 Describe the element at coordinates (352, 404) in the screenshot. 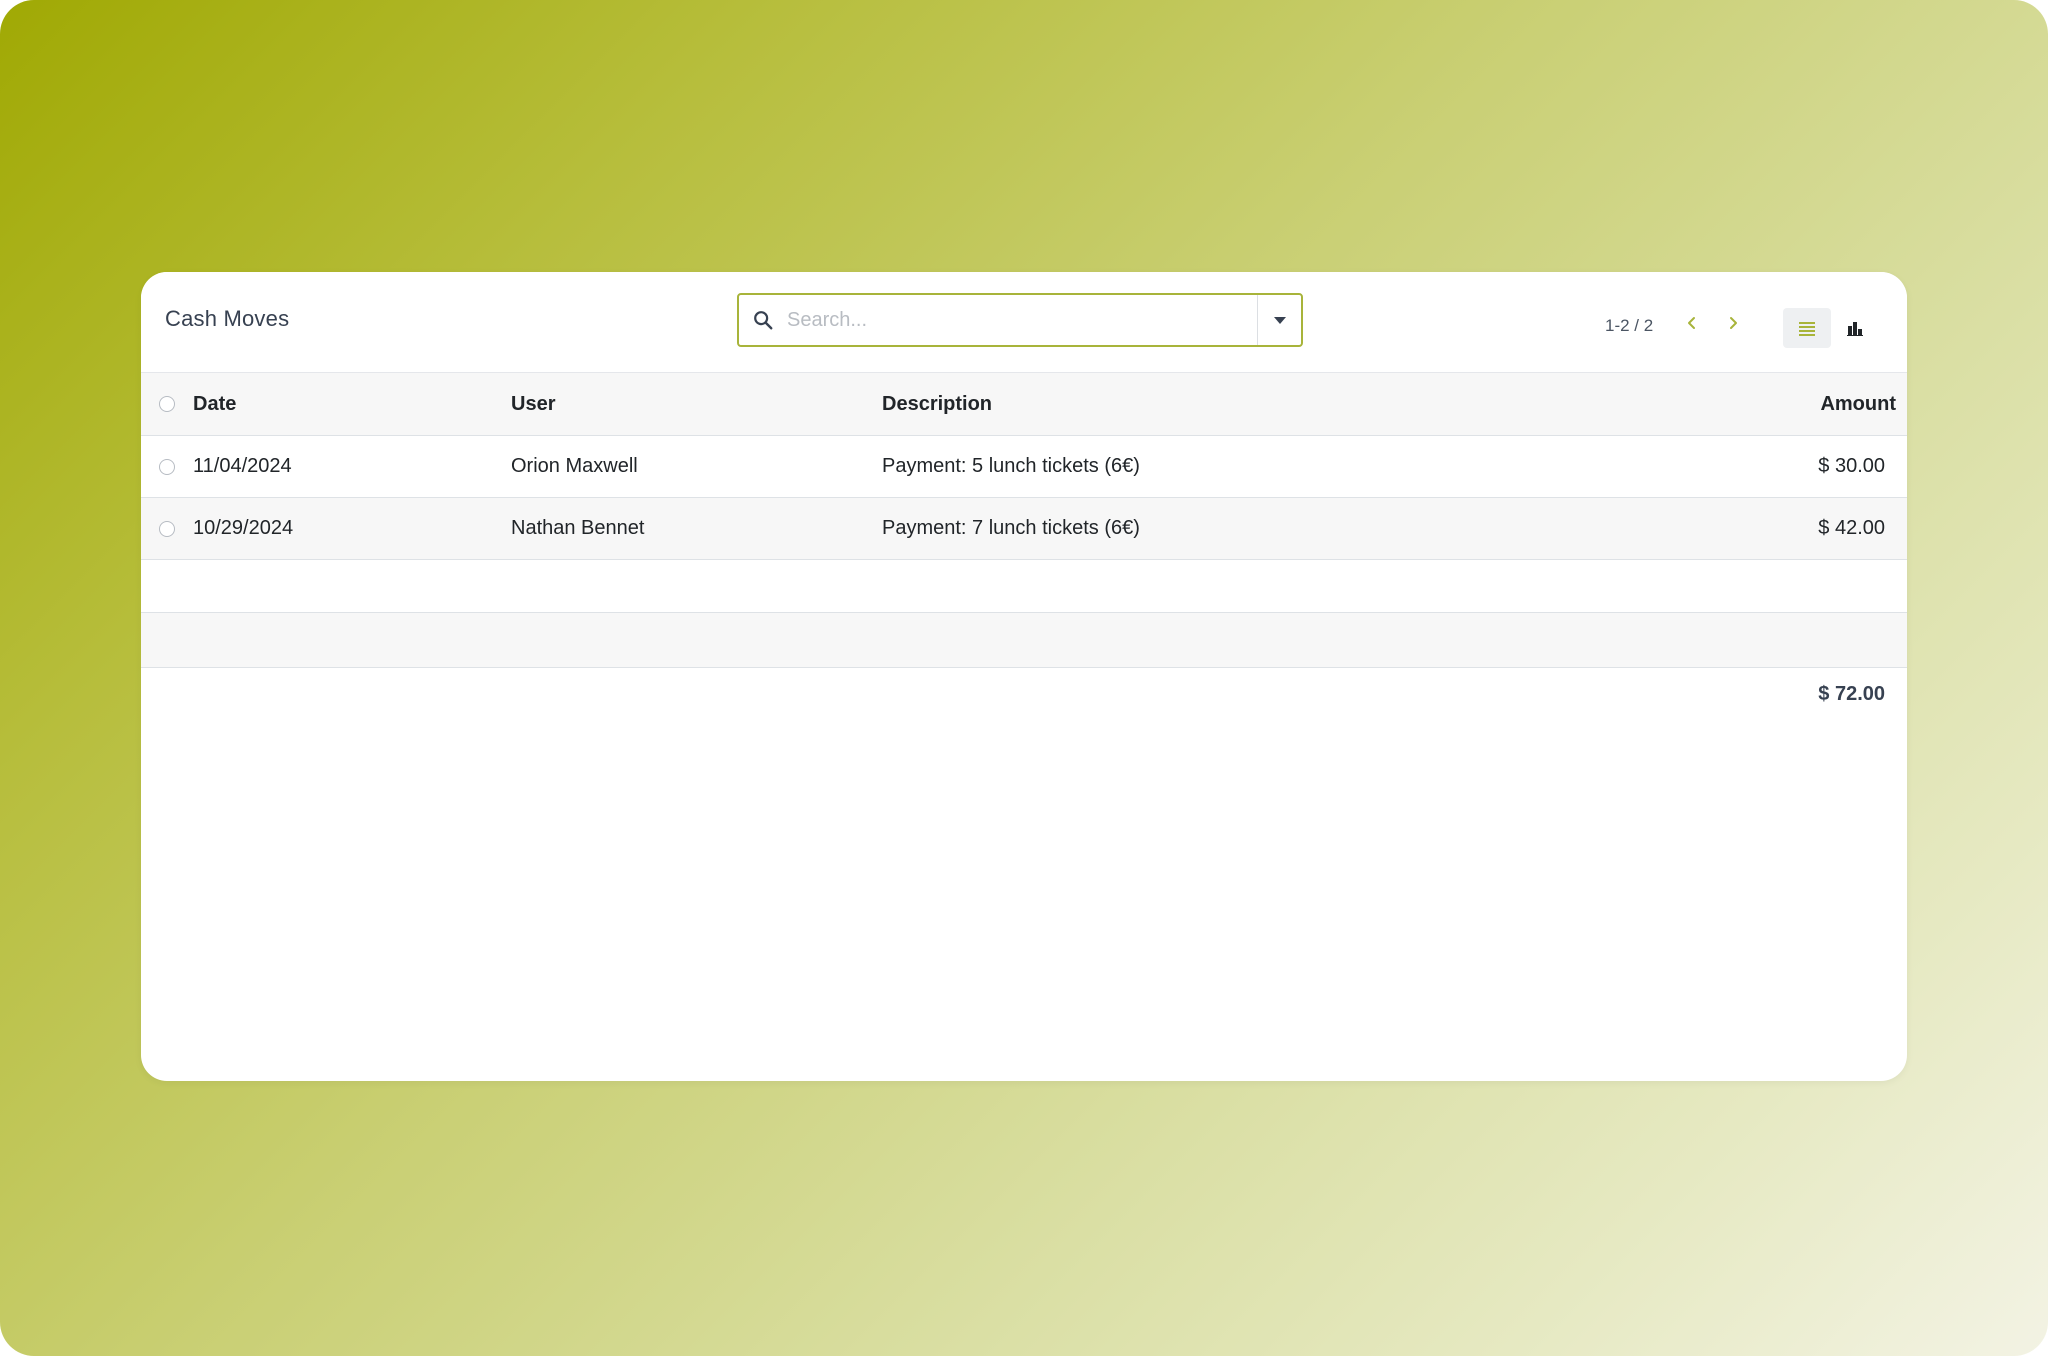

I see `column-header-date: Date` at that location.